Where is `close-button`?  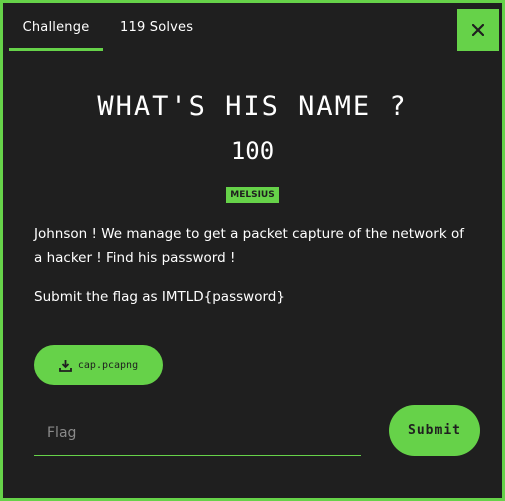
close-button is located at coordinates (478, 30).